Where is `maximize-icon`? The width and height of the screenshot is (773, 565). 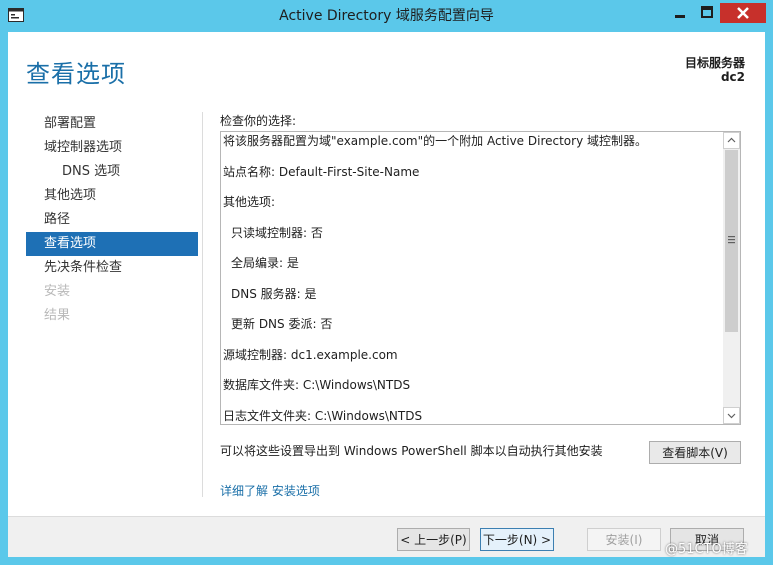
maximize-icon is located at coordinates (707, 12).